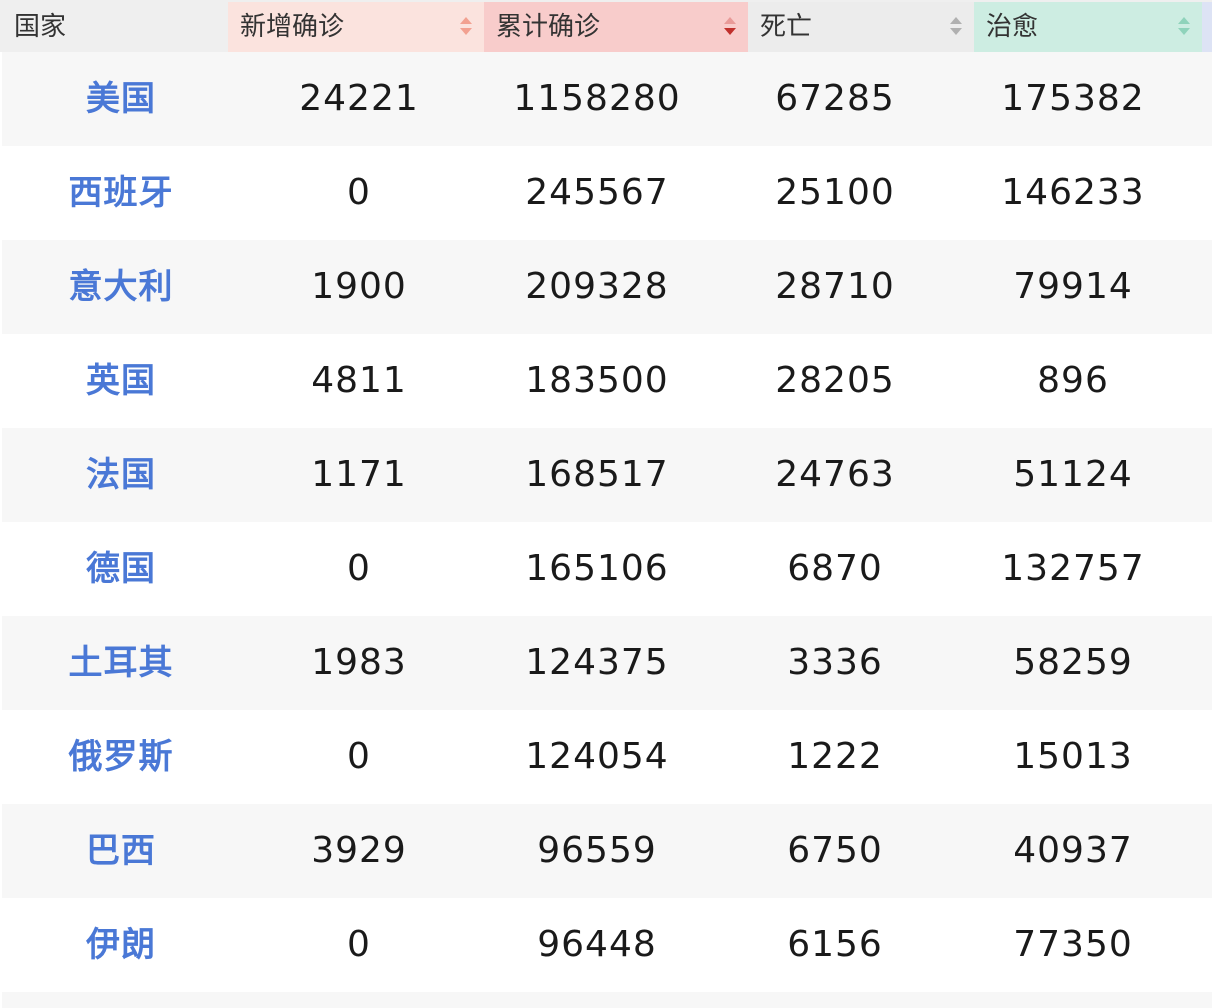  I want to click on country-link: 俄罗斯, so click(121, 757).